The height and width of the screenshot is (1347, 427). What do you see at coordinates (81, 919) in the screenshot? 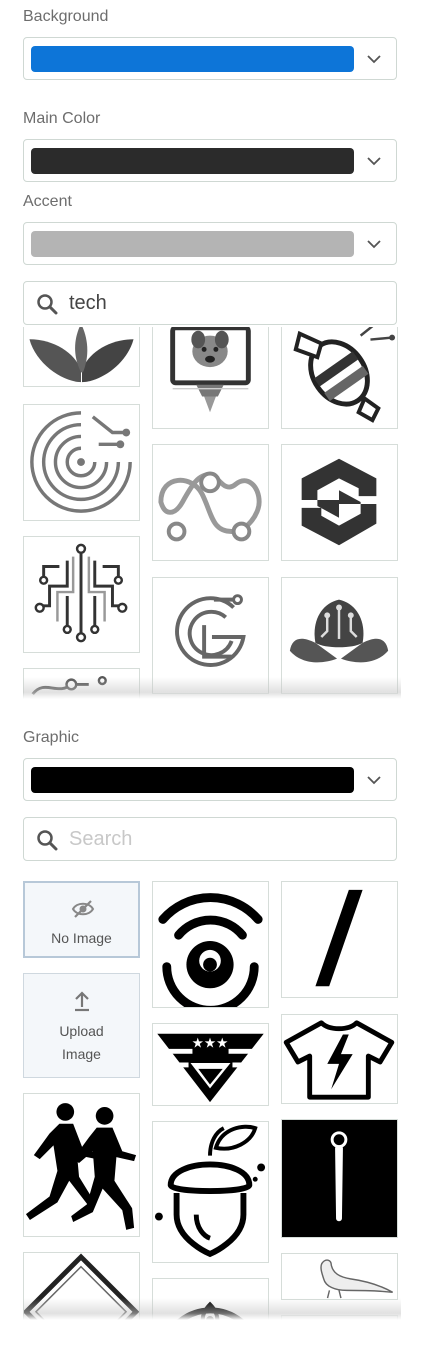
I see `no-image-tile: No Image` at bounding box center [81, 919].